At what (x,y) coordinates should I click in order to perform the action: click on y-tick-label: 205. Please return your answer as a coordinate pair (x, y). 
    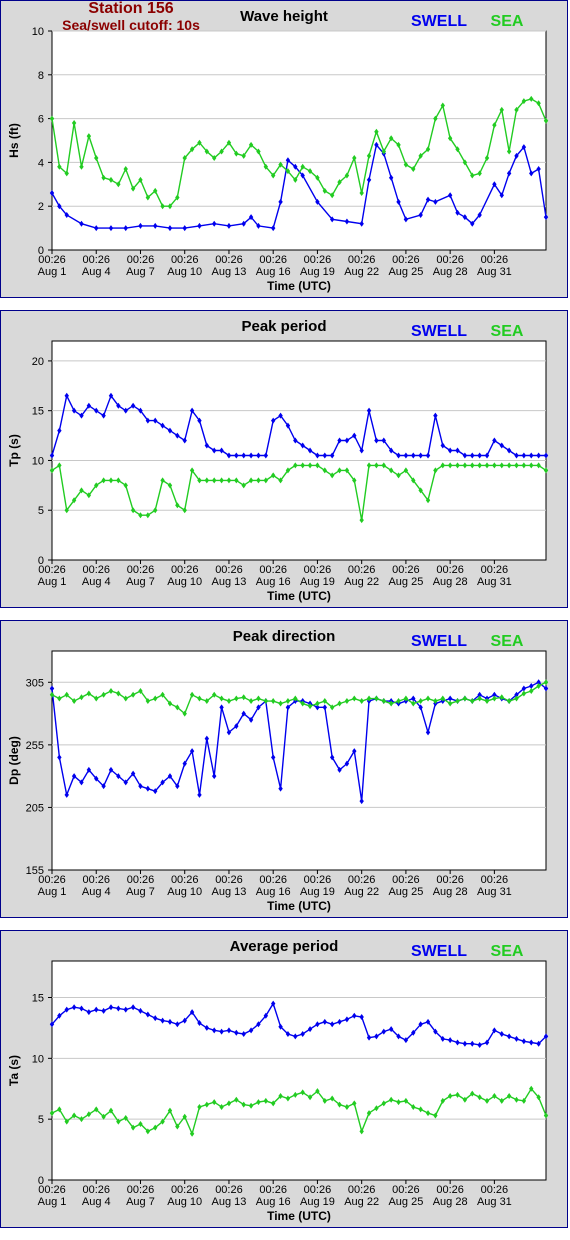
    Looking at the image, I should click on (35, 808).